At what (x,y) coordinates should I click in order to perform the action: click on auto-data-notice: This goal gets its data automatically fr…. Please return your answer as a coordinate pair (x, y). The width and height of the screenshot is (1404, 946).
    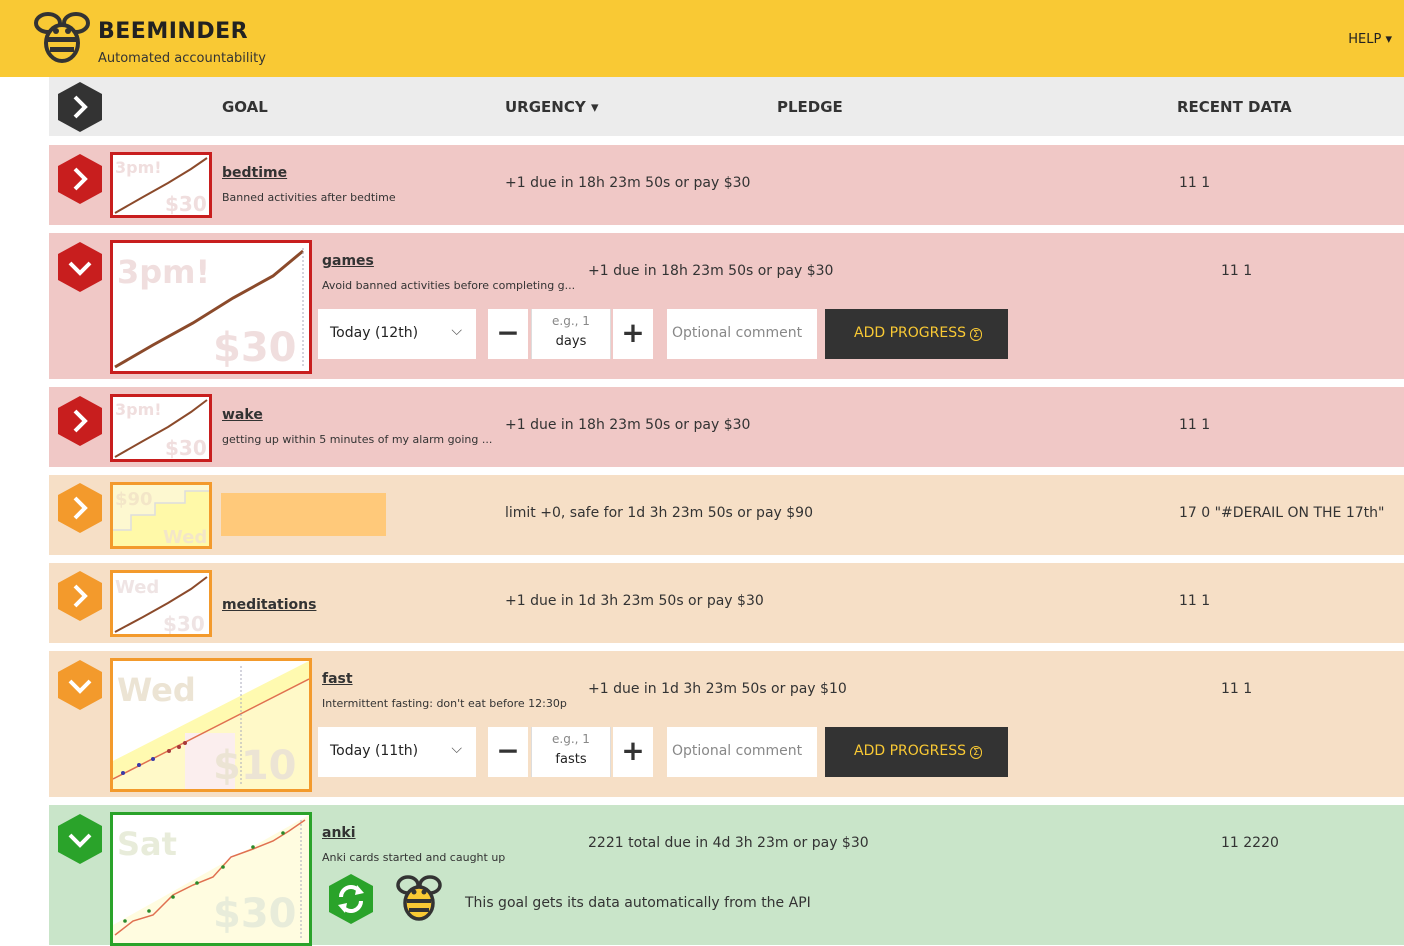
    Looking at the image, I should click on (638, 903).